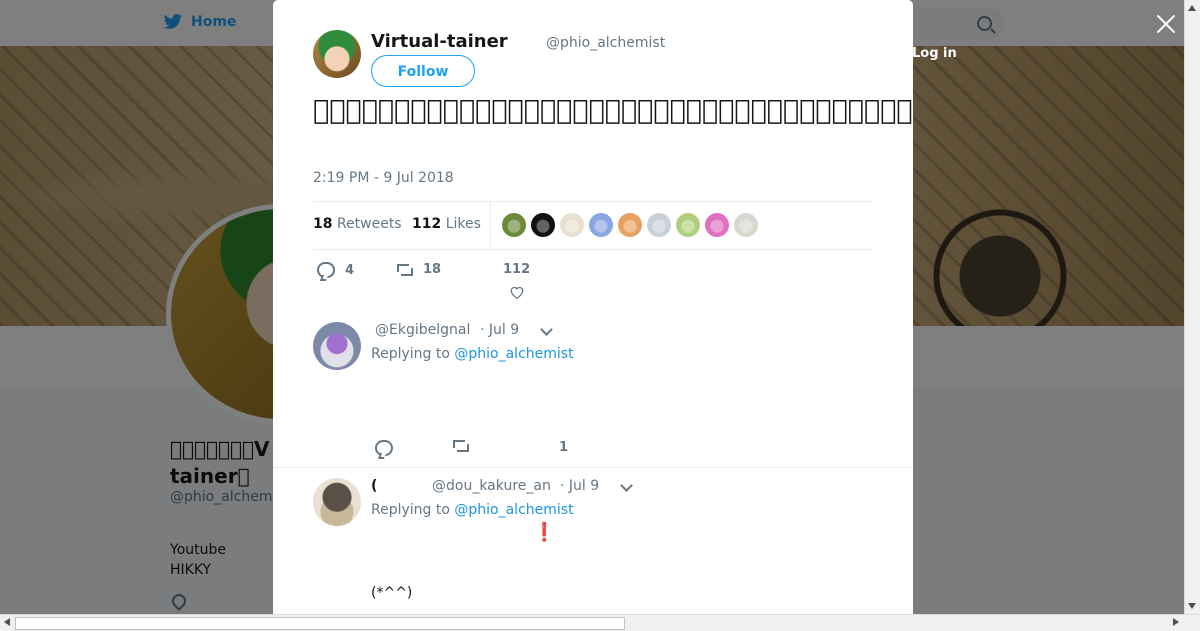 The width and height of the screenshot is (1200, 631). What do you see at coordinates (392, 593) in the screenshot?
I see `reply-text: (*^^)` at bounding box center [392, 593].